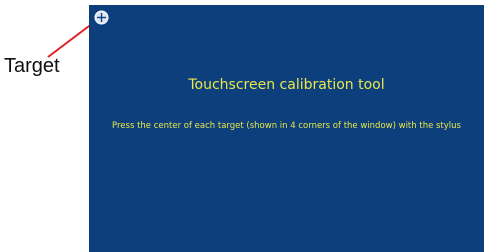  I want to click on annotation-target-label: Target, so click(32, 66).